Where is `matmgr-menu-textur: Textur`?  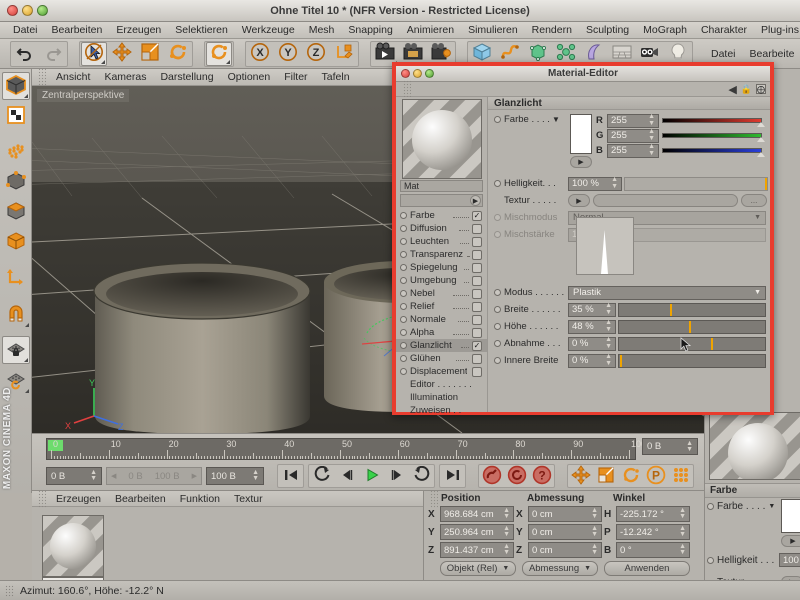 matmgr-menu-textur: Textur is located at coordinates (248, 499).